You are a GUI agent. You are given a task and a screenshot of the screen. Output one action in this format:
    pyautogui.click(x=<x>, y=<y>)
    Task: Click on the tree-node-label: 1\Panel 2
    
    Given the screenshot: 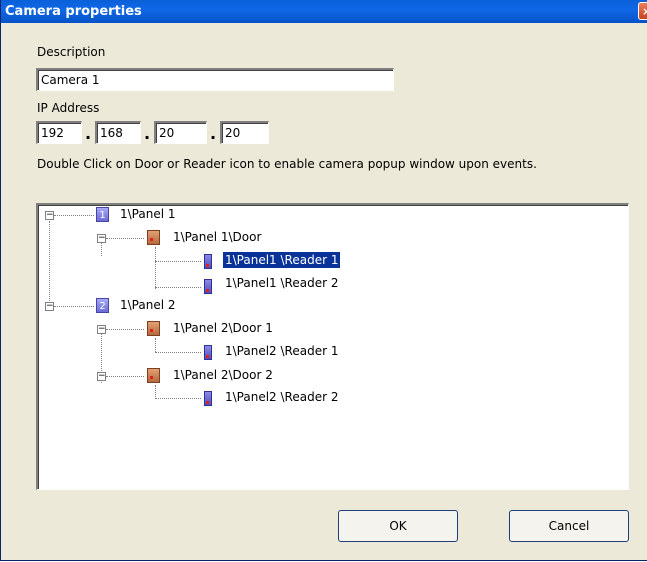 What is the action you would take?
    pyautogui.click(x=148, y=305)
    